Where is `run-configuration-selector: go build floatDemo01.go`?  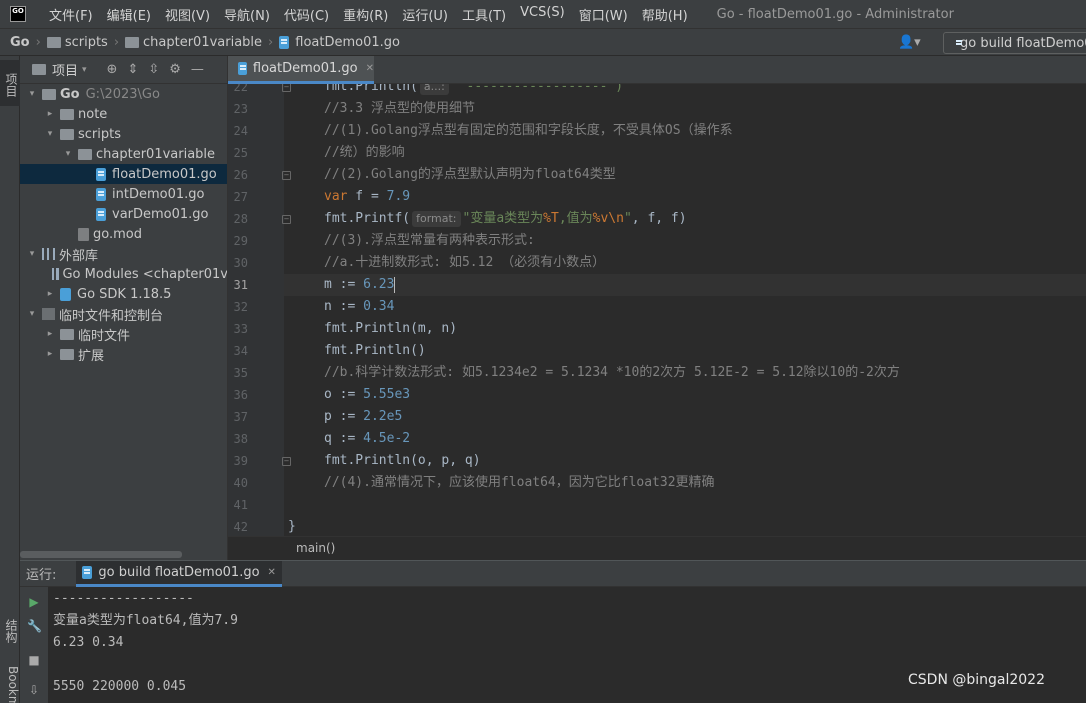
run-configuration-selector: go build floatDemo01.go is located at coordinates (1014, 43).